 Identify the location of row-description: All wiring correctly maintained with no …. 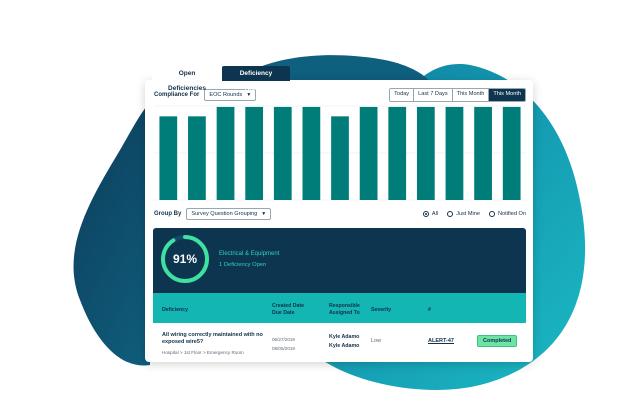
(212, 338).